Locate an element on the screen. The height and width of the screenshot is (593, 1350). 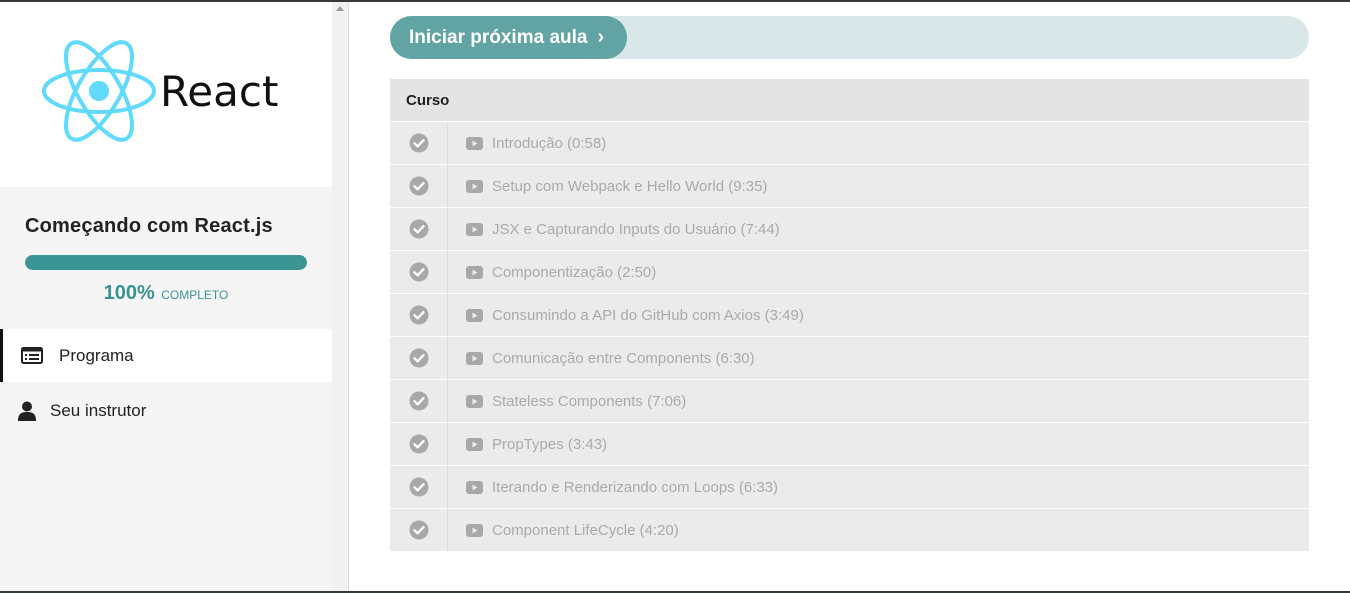
progress-text: 100% COMPLETO is located at coordinates (166, 293).